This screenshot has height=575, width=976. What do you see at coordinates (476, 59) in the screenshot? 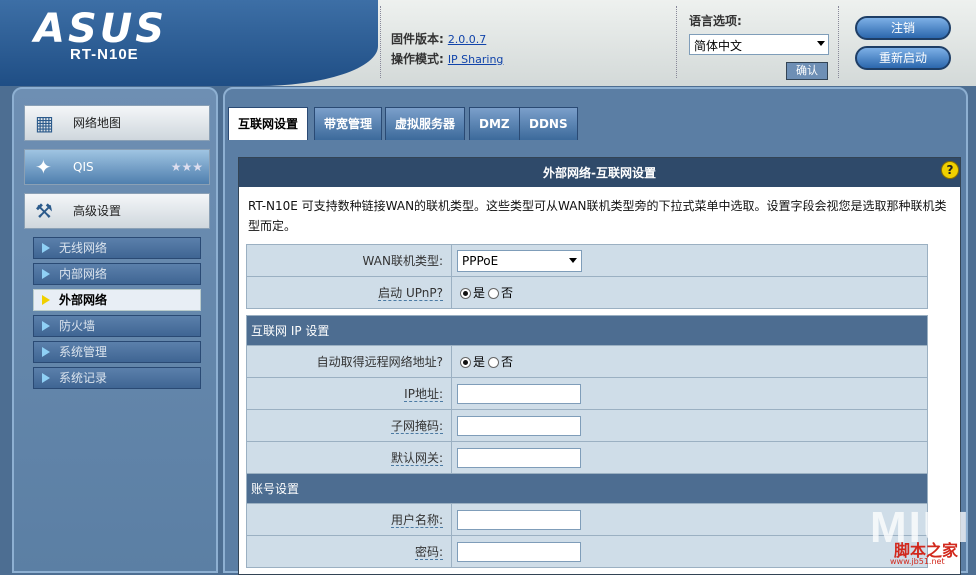
I see `mode-link: IP Sharing` at bounding box center [476, 59].